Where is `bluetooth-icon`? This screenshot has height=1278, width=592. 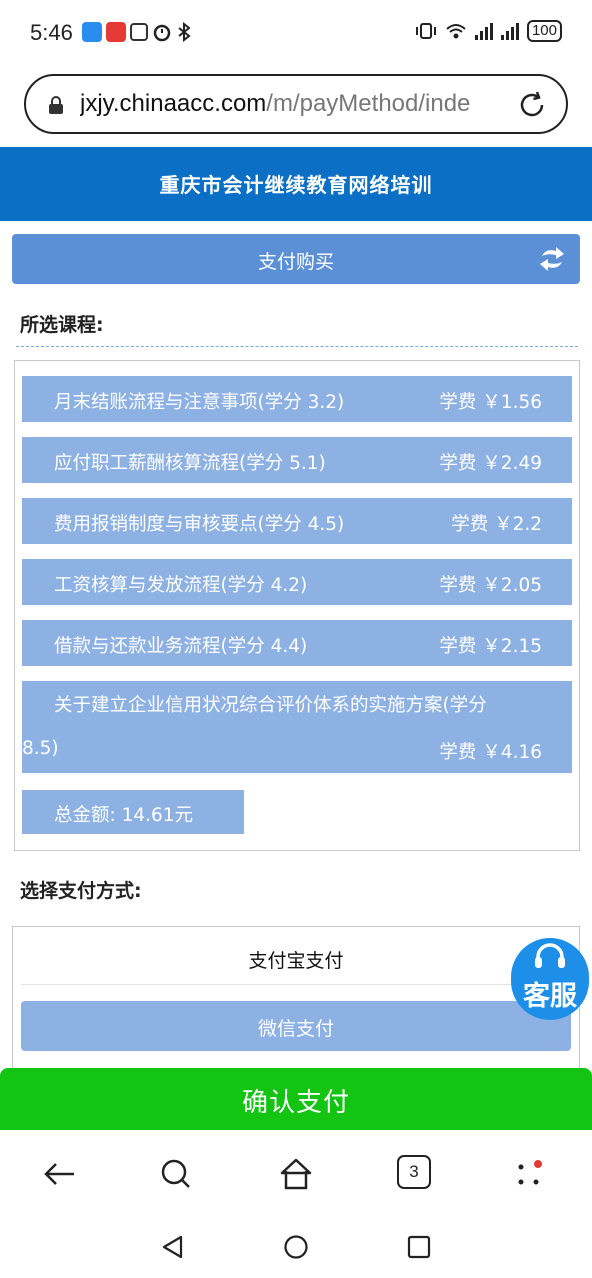 bluetooth-icon is located at coordinates (184, 32).